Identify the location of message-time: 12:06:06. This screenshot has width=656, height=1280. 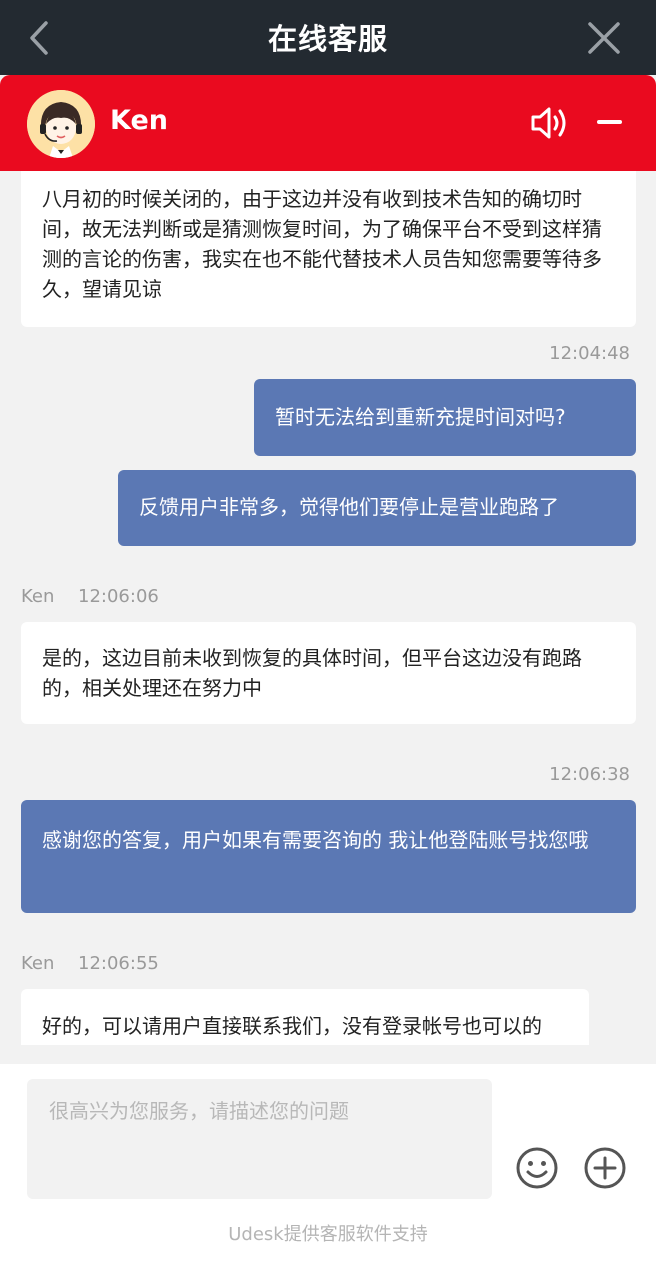
(118, 596).